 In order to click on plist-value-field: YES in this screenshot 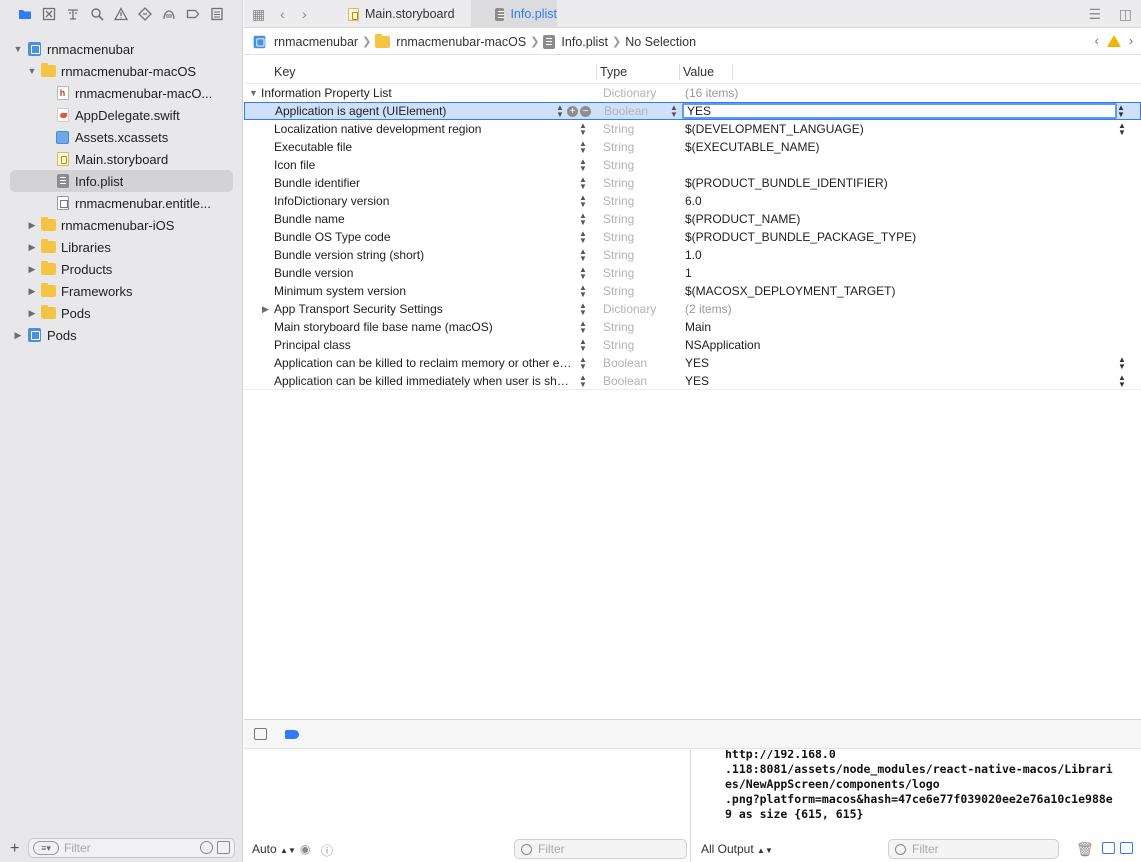, I will do `click(899, 111)`.